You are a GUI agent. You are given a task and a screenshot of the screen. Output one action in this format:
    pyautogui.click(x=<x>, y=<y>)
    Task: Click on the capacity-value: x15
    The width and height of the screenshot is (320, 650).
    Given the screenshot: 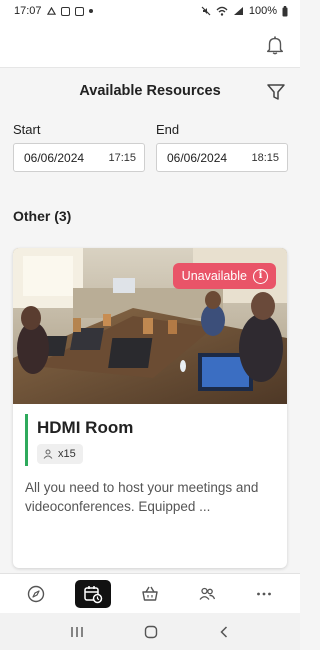 What is the action you would take?
    pyautogui.click(x=67, y=454)
    